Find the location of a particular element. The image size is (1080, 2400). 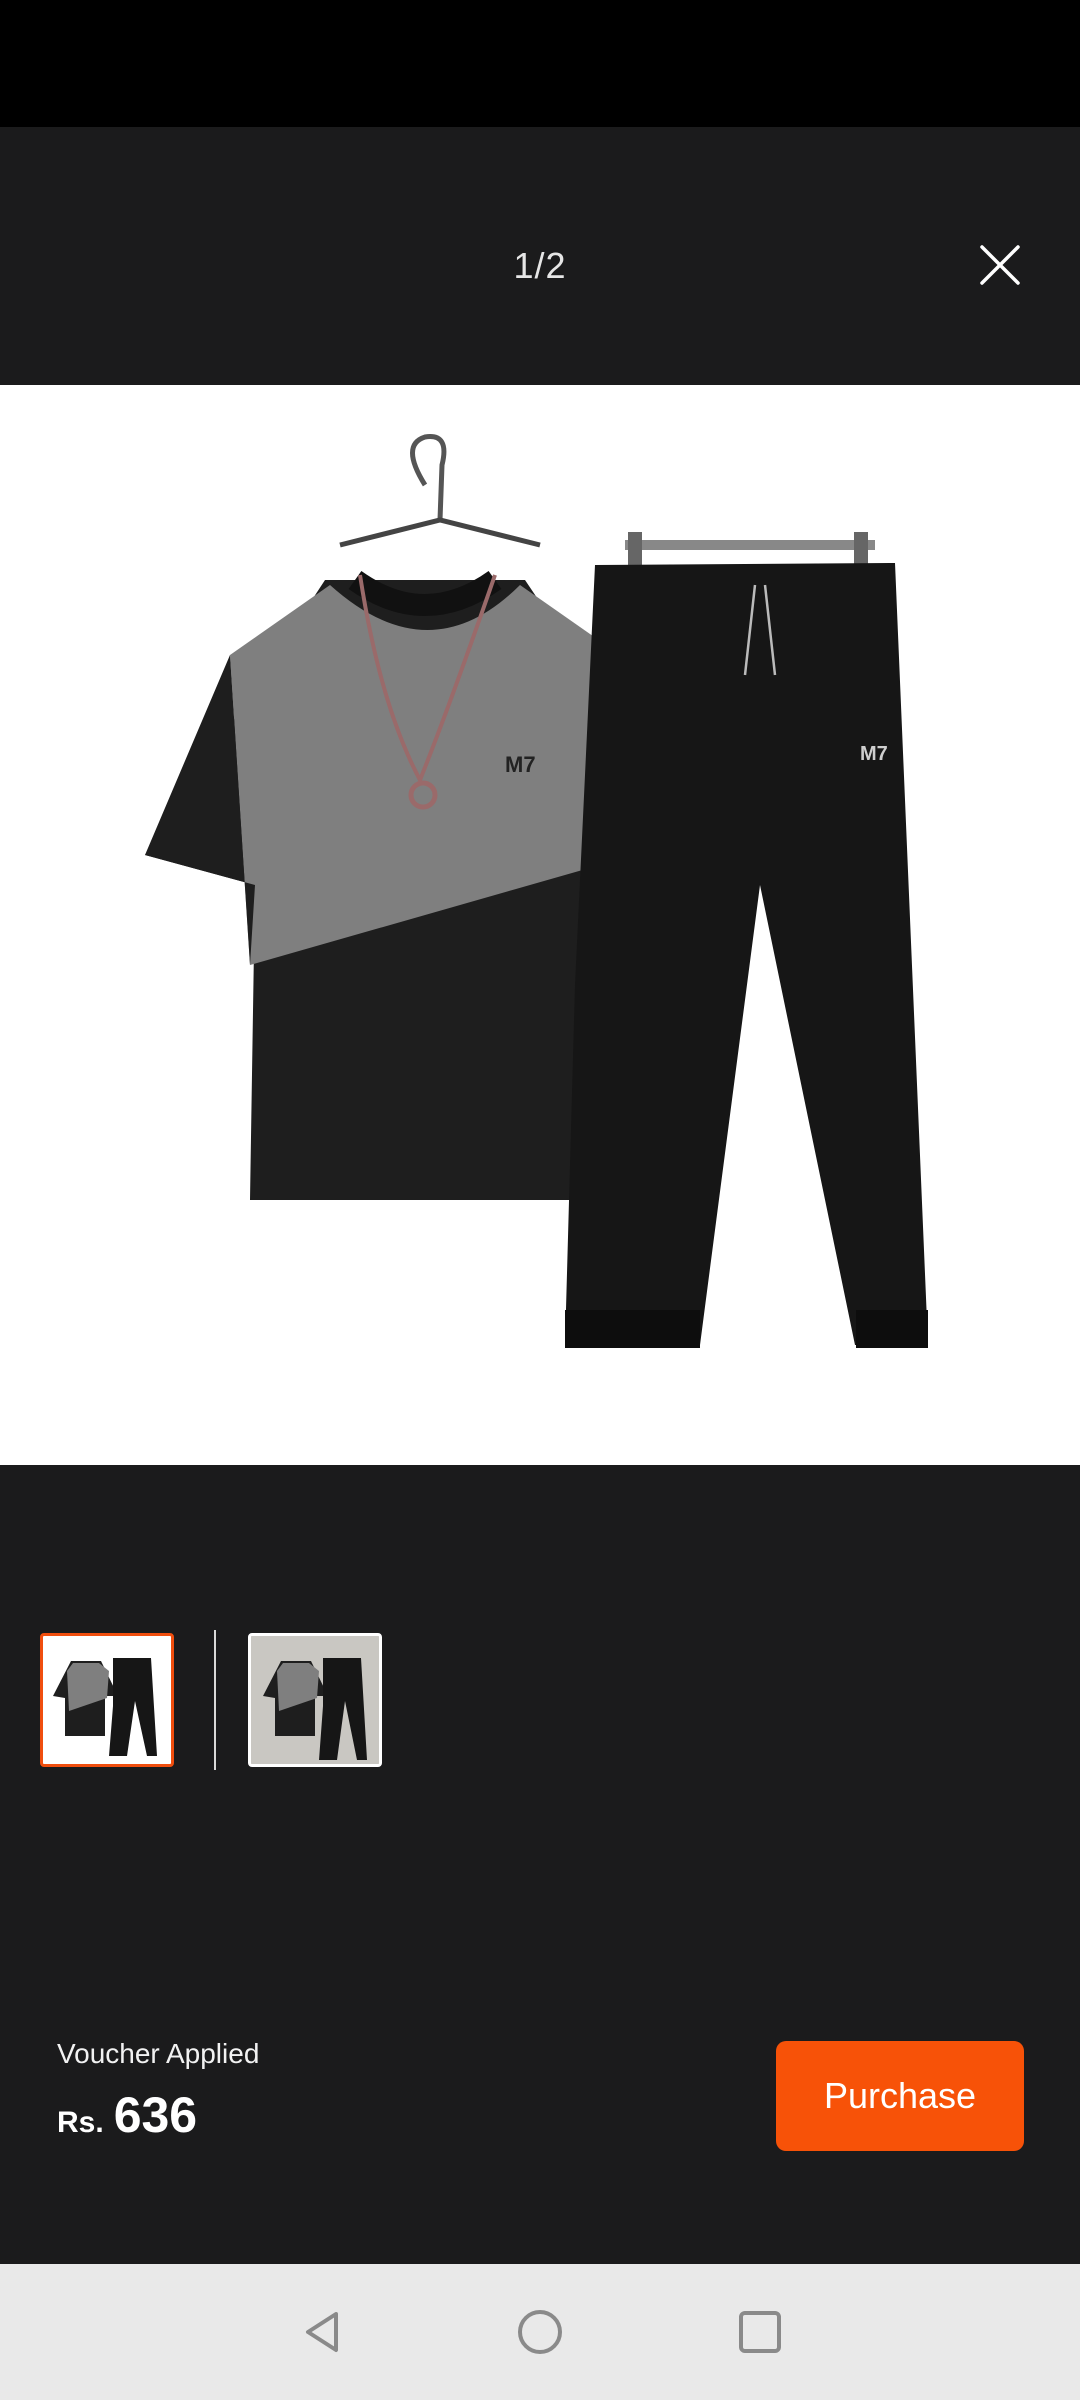

close-icon is located at coordinates (1000, 265).